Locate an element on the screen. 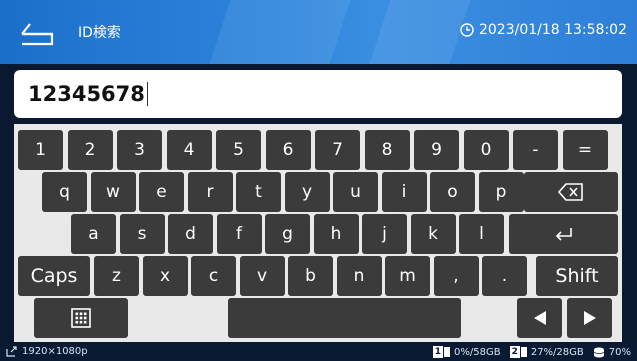 The height and width of the screenshot is (361, 637). key-f: f is located at coordinates (239, 234).